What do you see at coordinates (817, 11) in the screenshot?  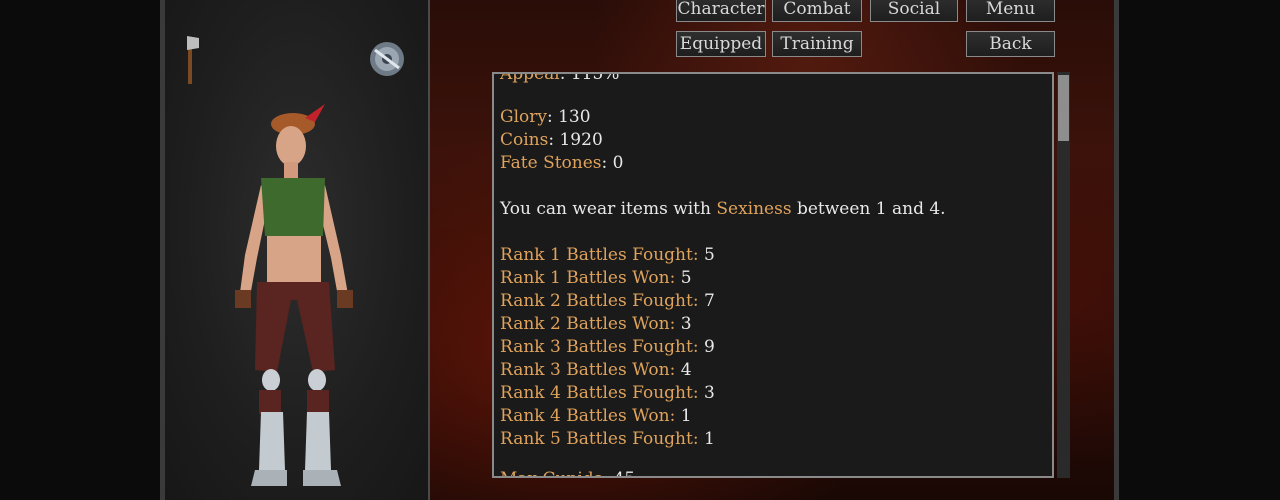 I see `tab-combat: Combat` at bounding box center [817, 11].